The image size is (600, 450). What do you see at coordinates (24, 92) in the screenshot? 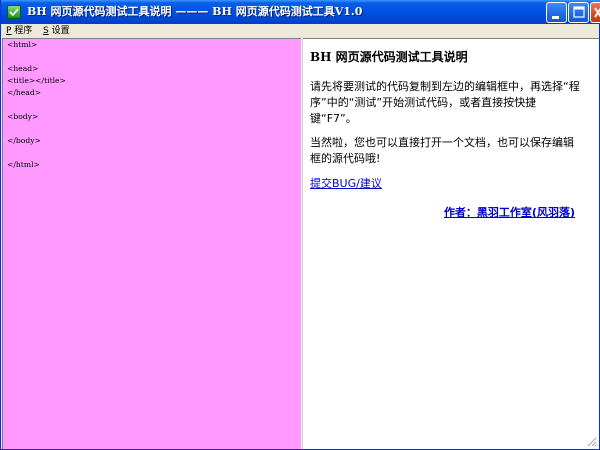
I see `code-line: </head>` at bounding box center [24, 92].